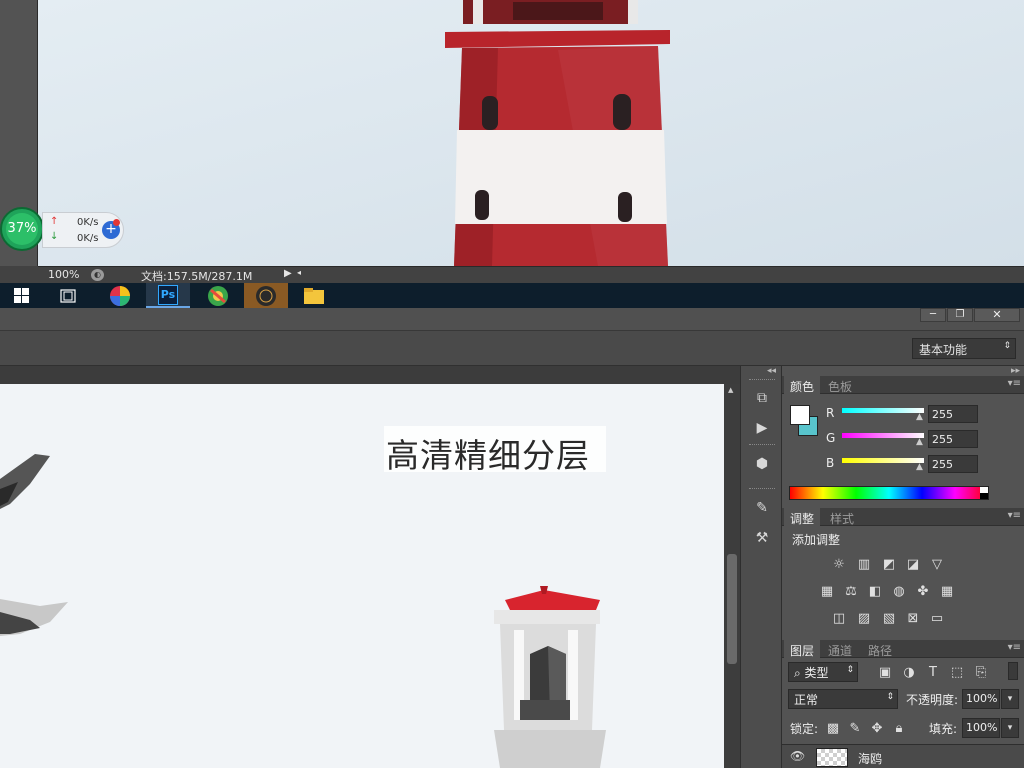  Describe the element at coordinates (883, 410) in the screenshot. I see `red-slider` at that location.